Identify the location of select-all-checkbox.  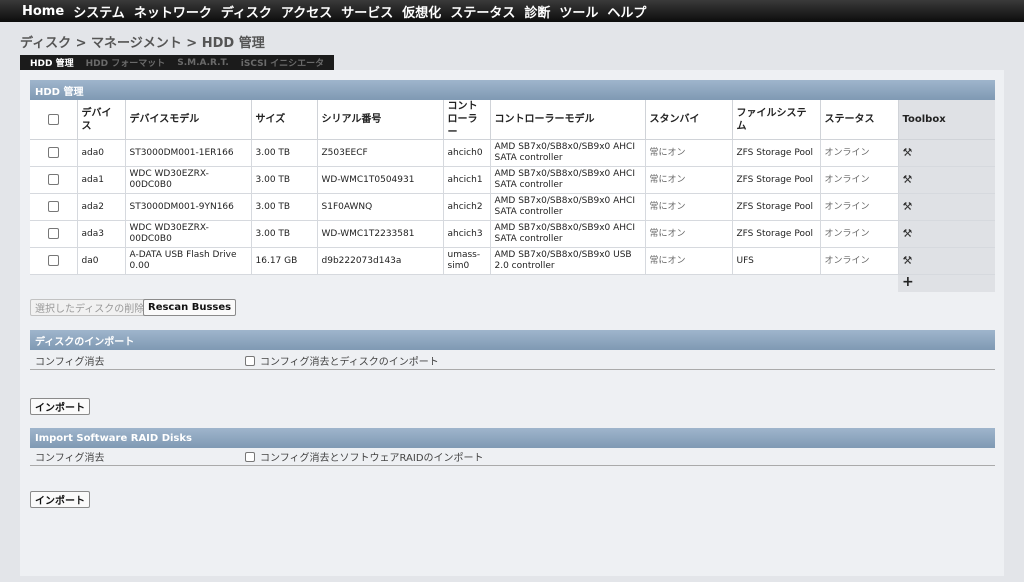
(53, 119).